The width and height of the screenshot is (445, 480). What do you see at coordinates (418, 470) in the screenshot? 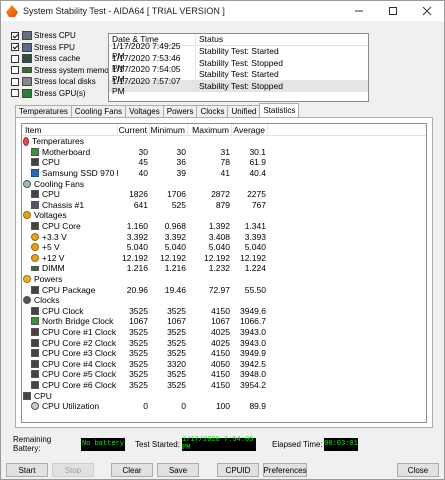
I see `close-button: Close` at bounding box center [418, 470].